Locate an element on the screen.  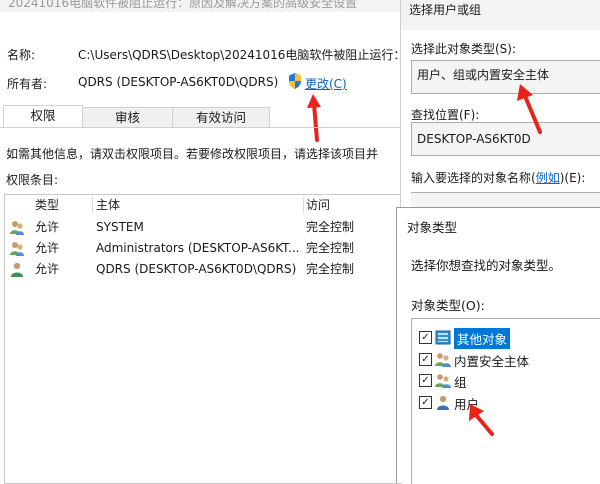
tab-permissions: 权限 is located at coordinates (43, 116).